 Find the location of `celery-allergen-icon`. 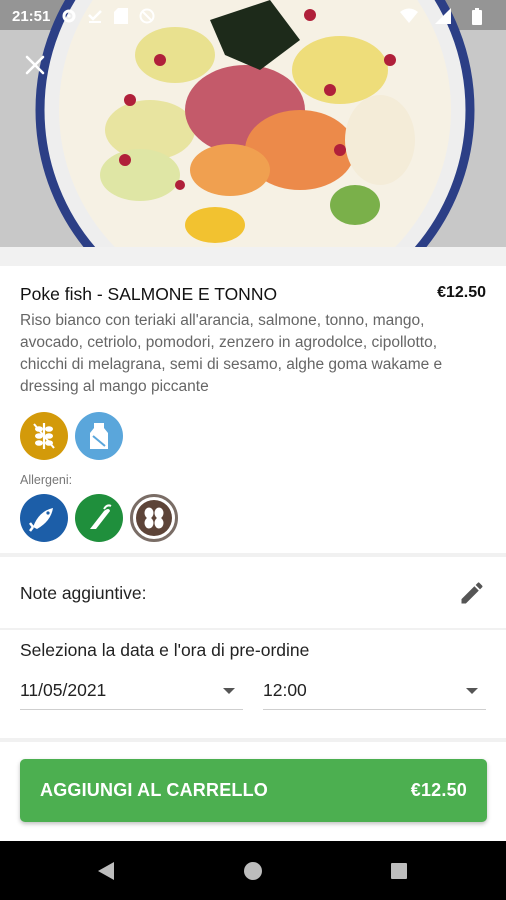

celery-allergen-icon is located at coordinates (99, 518).